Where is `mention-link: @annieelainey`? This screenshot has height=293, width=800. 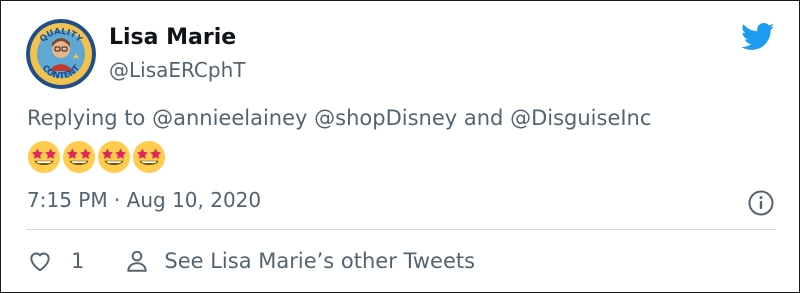 mention-link: @annieelainey is located at coordinates (229, 118).